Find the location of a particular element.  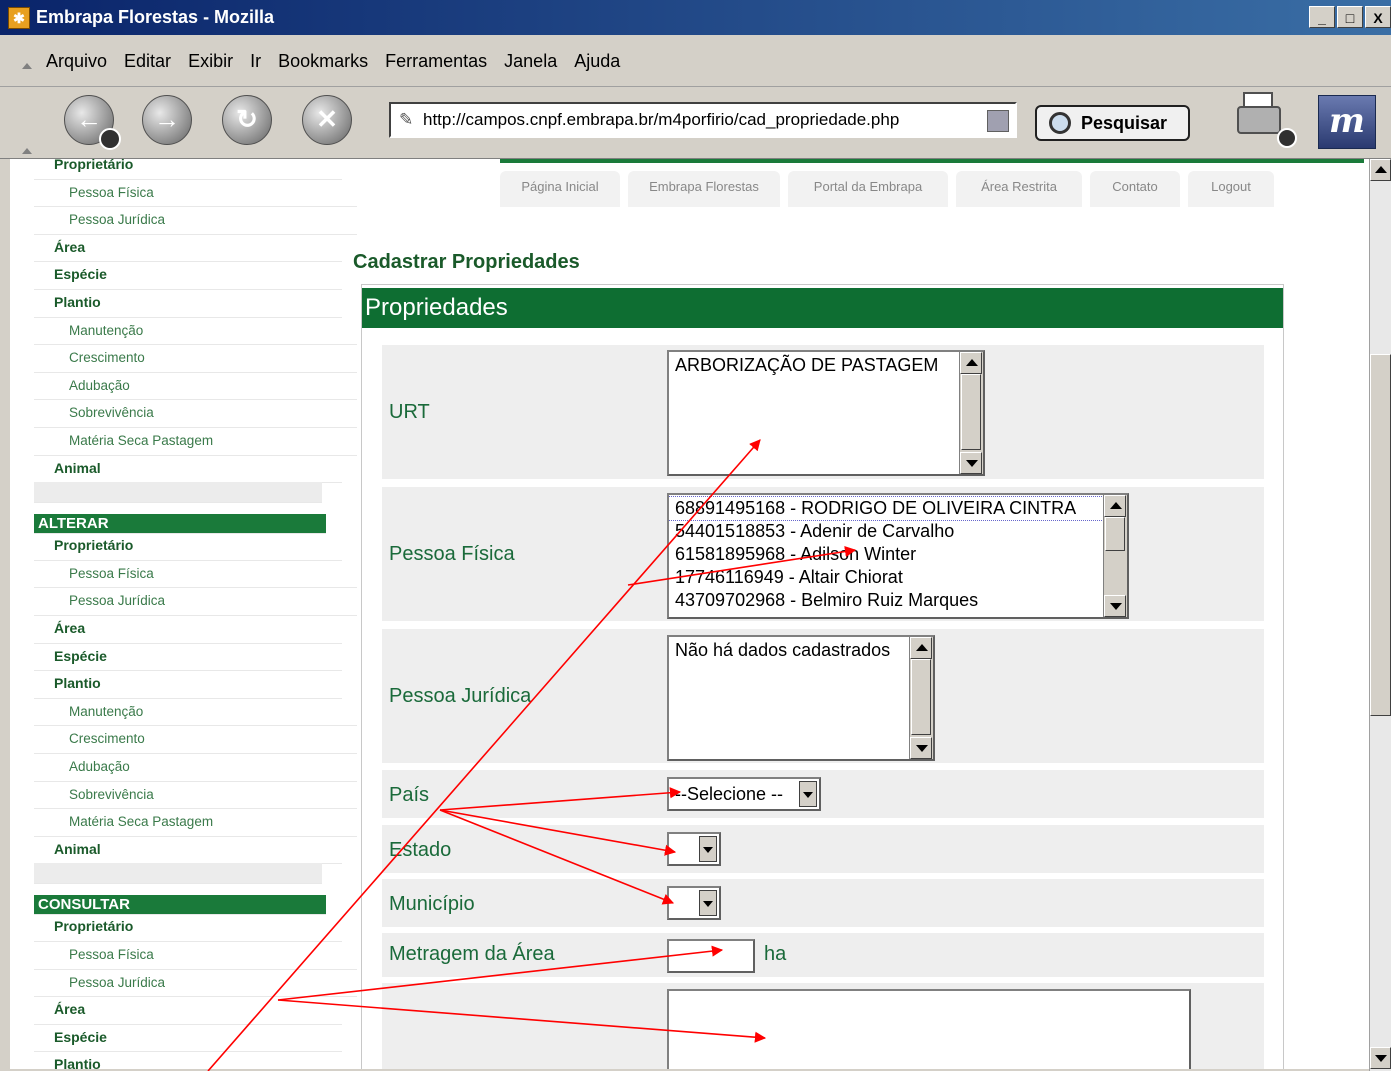

tab-area-restrita: Área Restrita is located at coordinates (1019, 189).